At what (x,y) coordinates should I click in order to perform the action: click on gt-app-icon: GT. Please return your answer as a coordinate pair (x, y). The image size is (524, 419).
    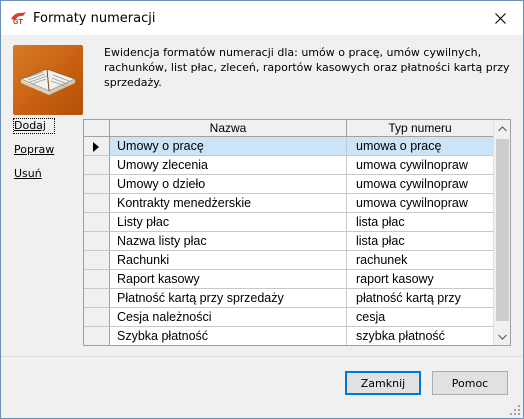
    Looking at the image, I should click on (18, 18).